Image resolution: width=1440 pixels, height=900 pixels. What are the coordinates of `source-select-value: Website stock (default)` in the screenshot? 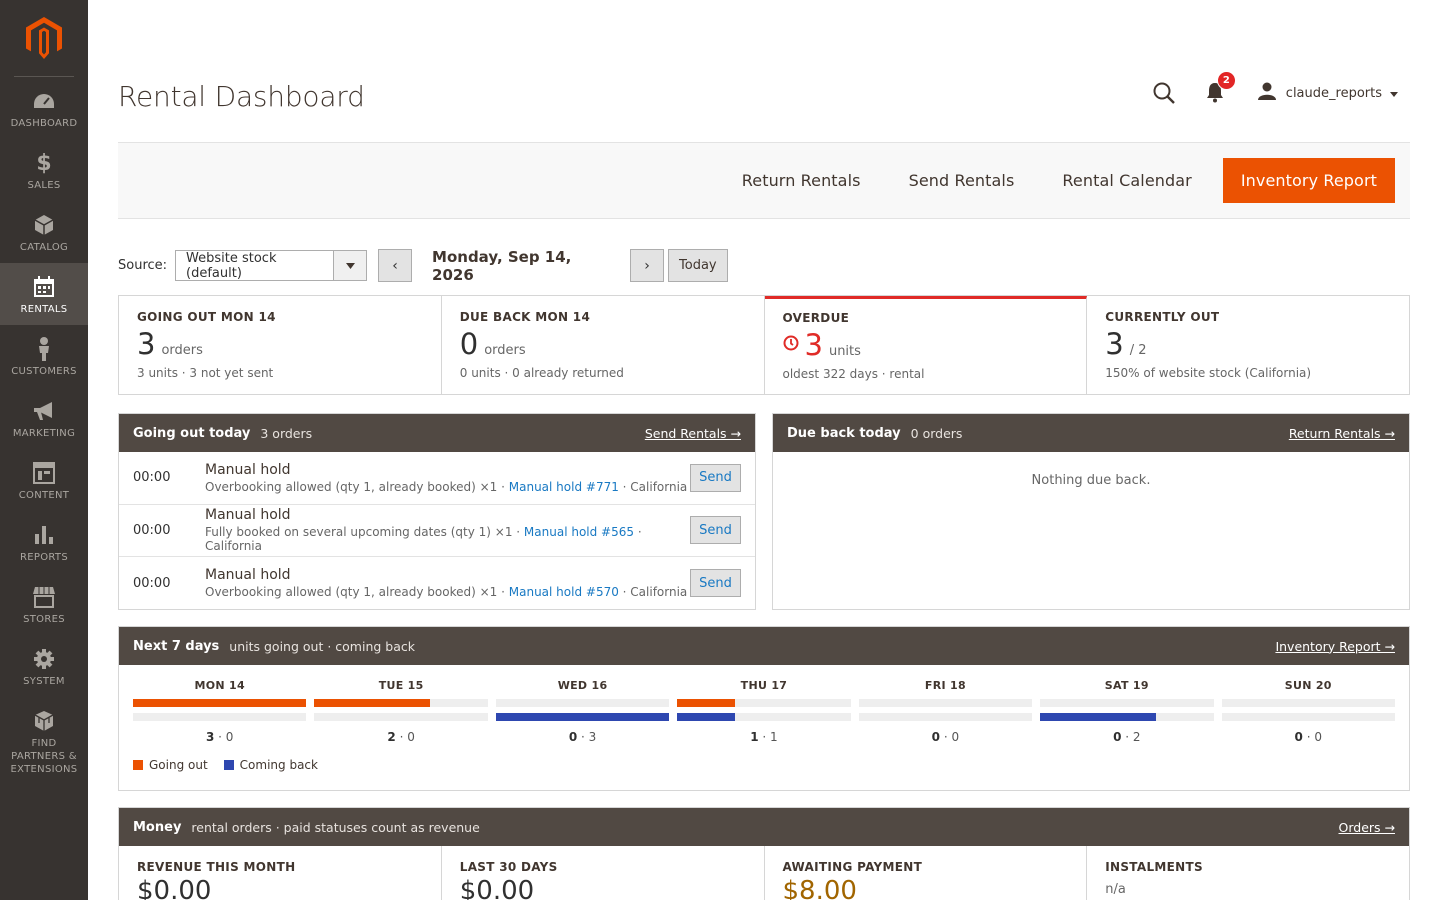 It's located at (231, 265).